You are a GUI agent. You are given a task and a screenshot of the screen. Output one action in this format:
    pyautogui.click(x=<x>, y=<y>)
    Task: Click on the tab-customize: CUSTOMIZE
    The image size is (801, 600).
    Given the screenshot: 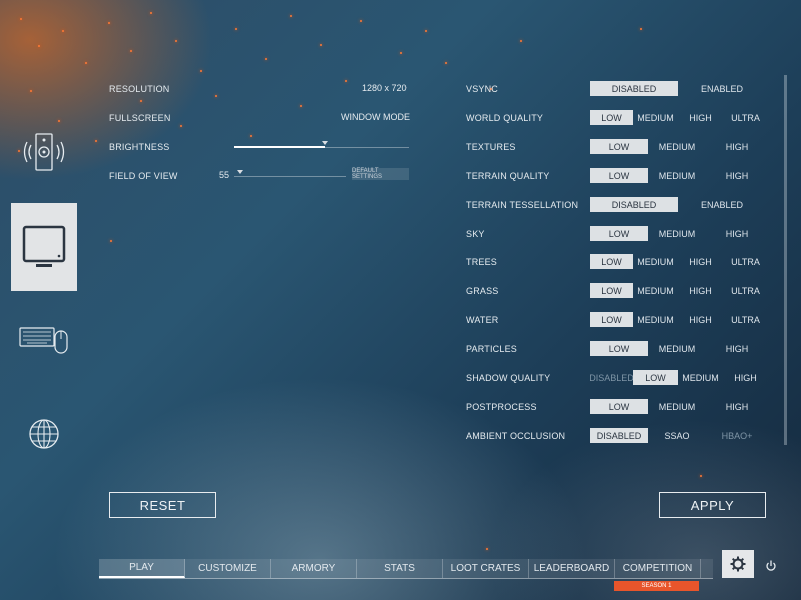 What is the action you would take?
    pyautogui.click(x=228, y=568)
    